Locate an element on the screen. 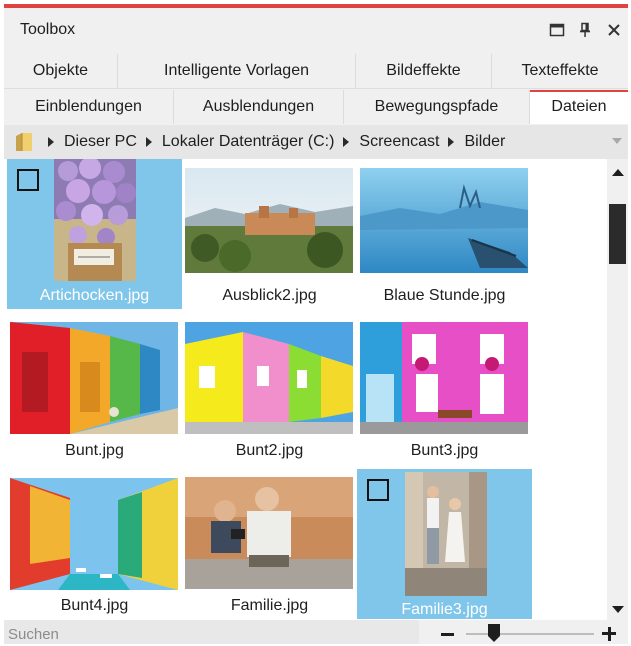  tab-texteffekte: Texteffekte is located at coordinates (560, 71).